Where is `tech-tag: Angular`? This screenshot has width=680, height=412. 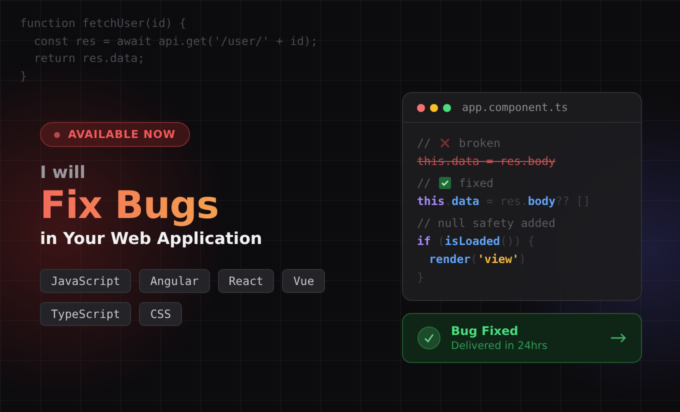 tech-tag: Angular is located at coordinates (174, 281).